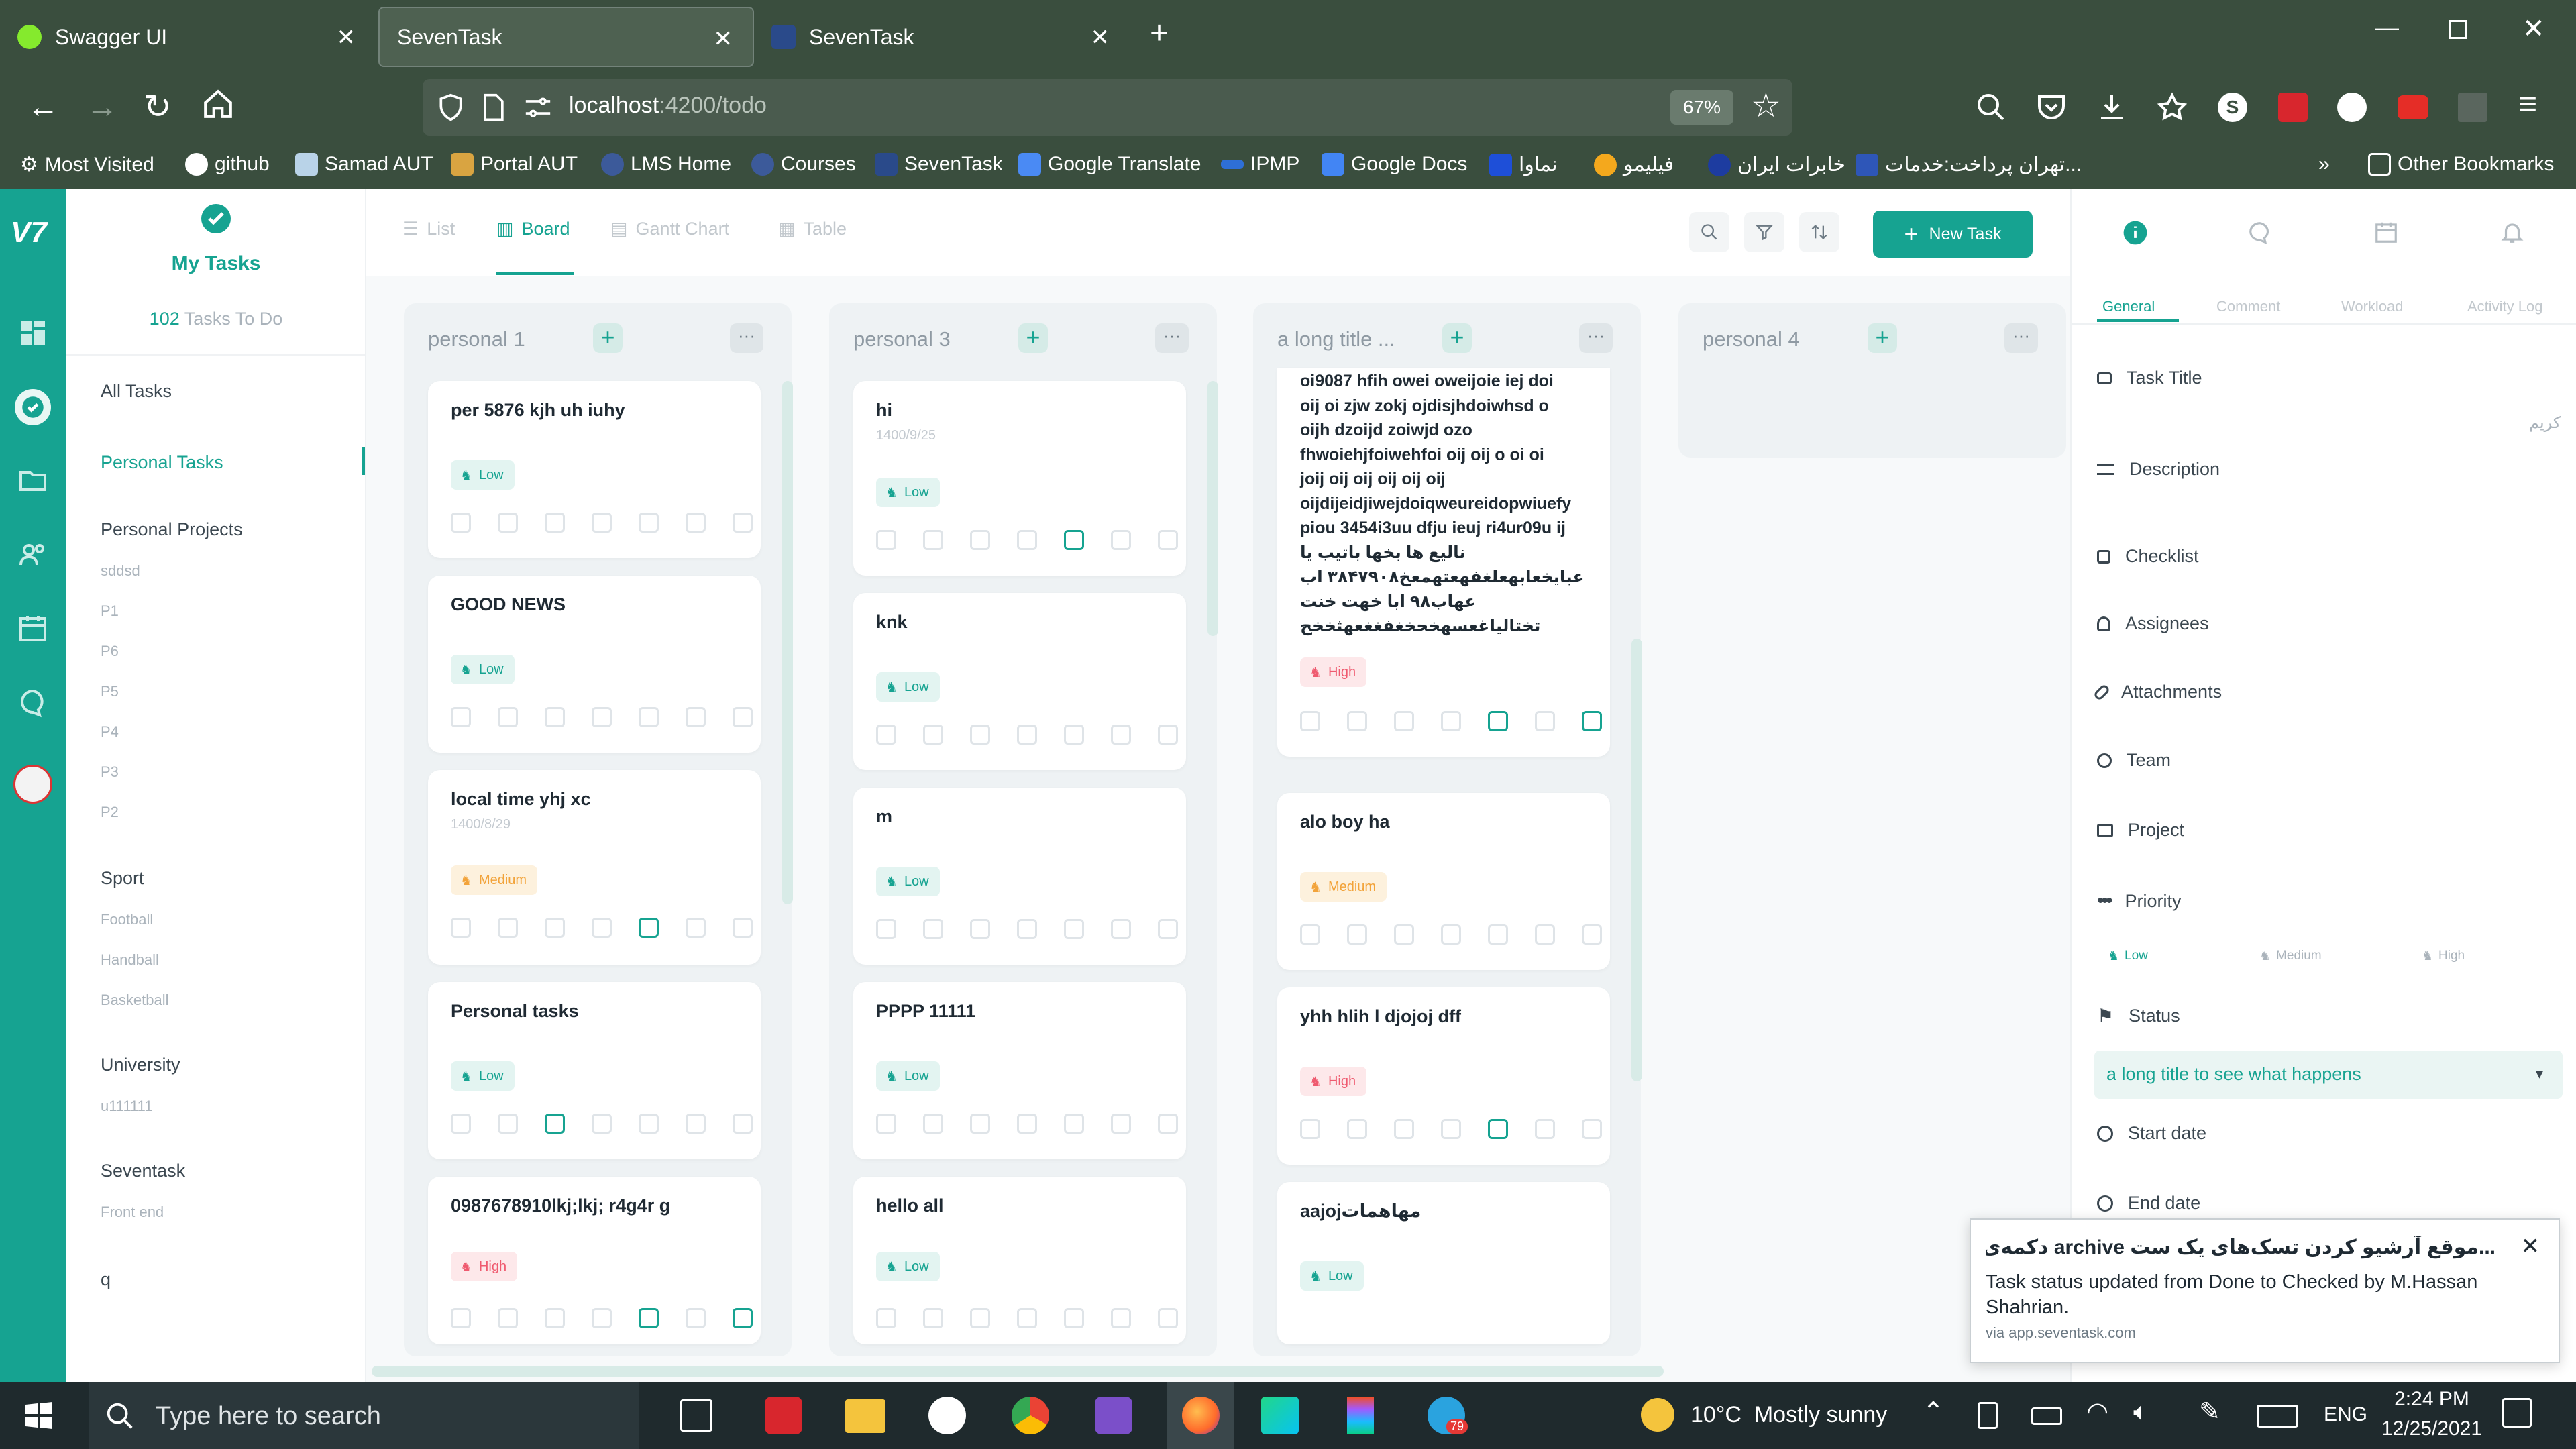 The height and width of the screenshot is (1449, 2576). What do you see at coordinates (2157, 692) in the screenshot?
I see `field-attachments: Attachments` at bounding box center [2157, 692].